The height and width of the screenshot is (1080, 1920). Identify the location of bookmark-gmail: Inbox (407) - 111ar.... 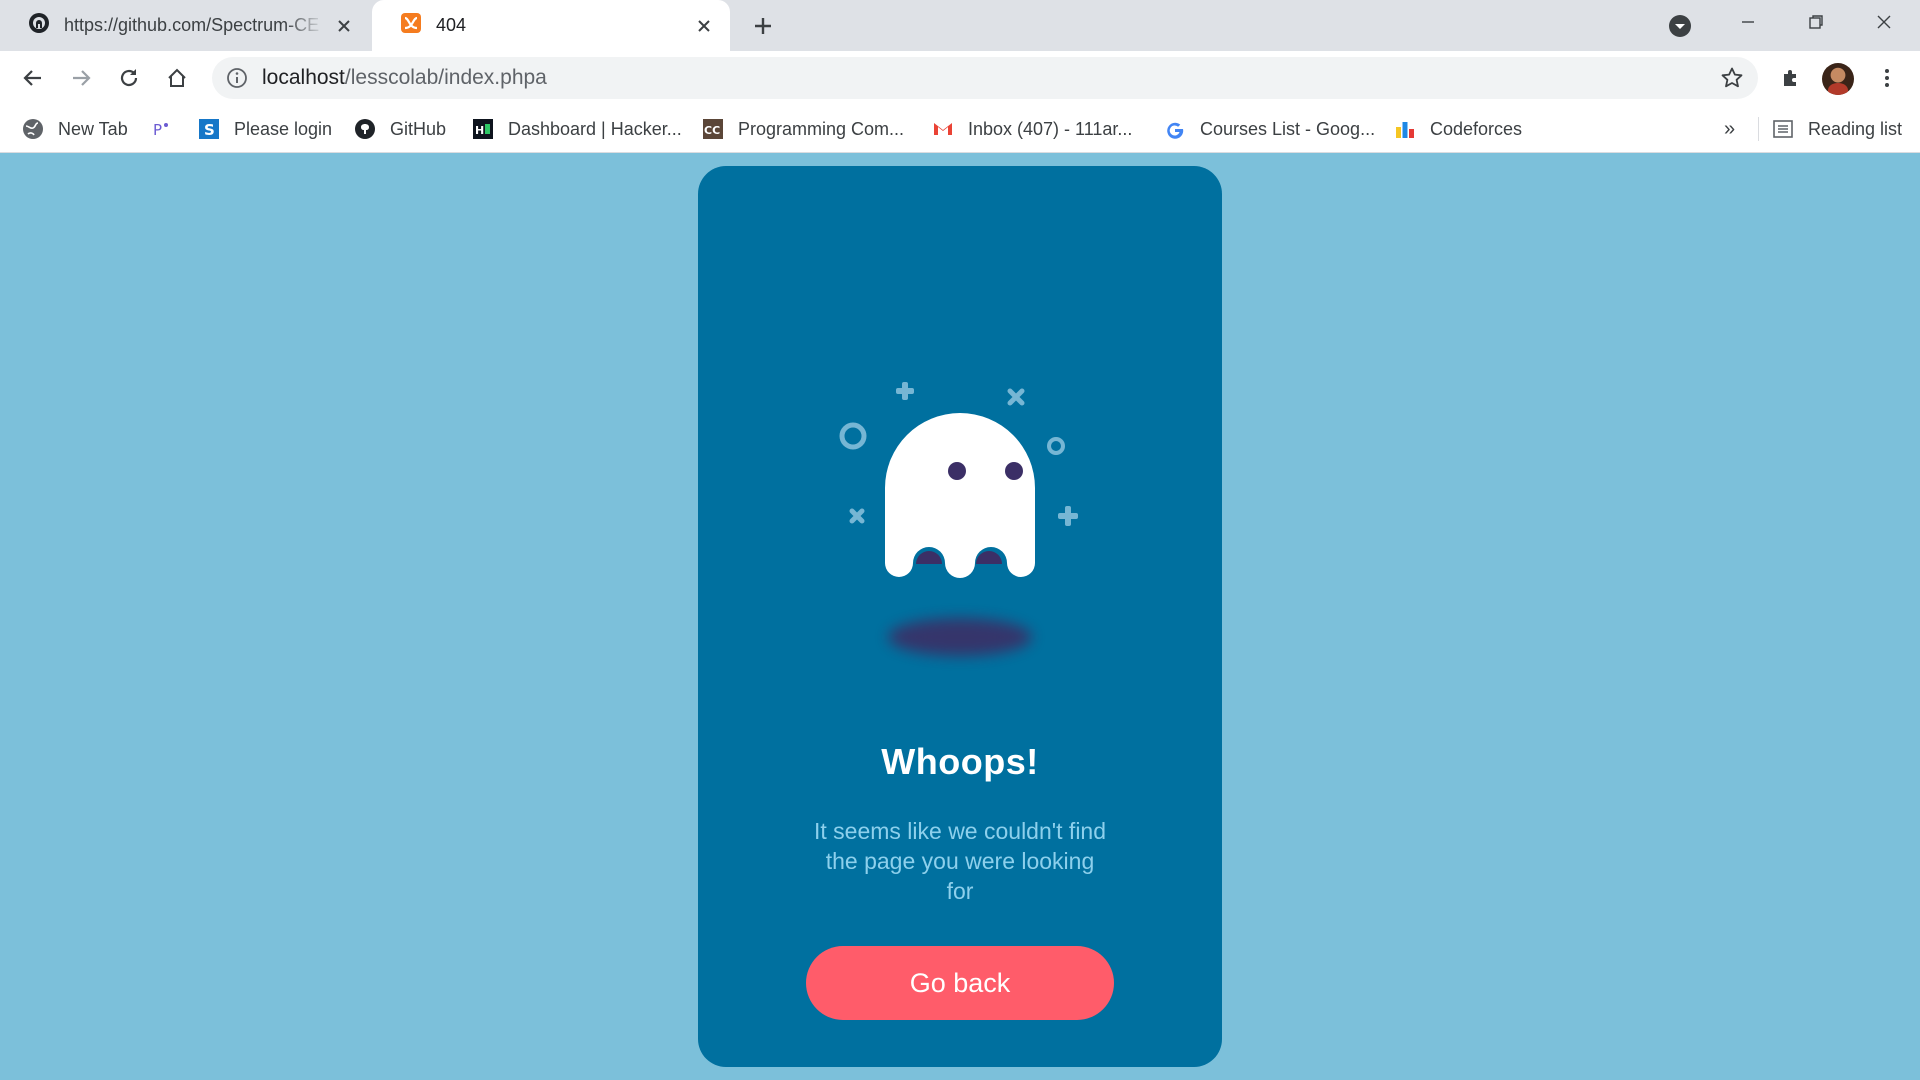
(1032, 129).